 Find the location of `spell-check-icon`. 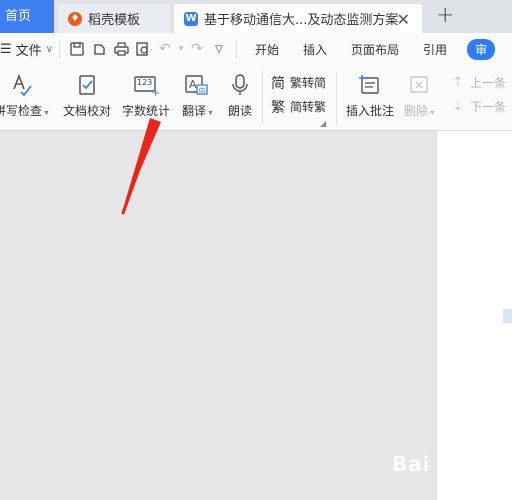

spell-check-icon is located at coordinates (21, 85).